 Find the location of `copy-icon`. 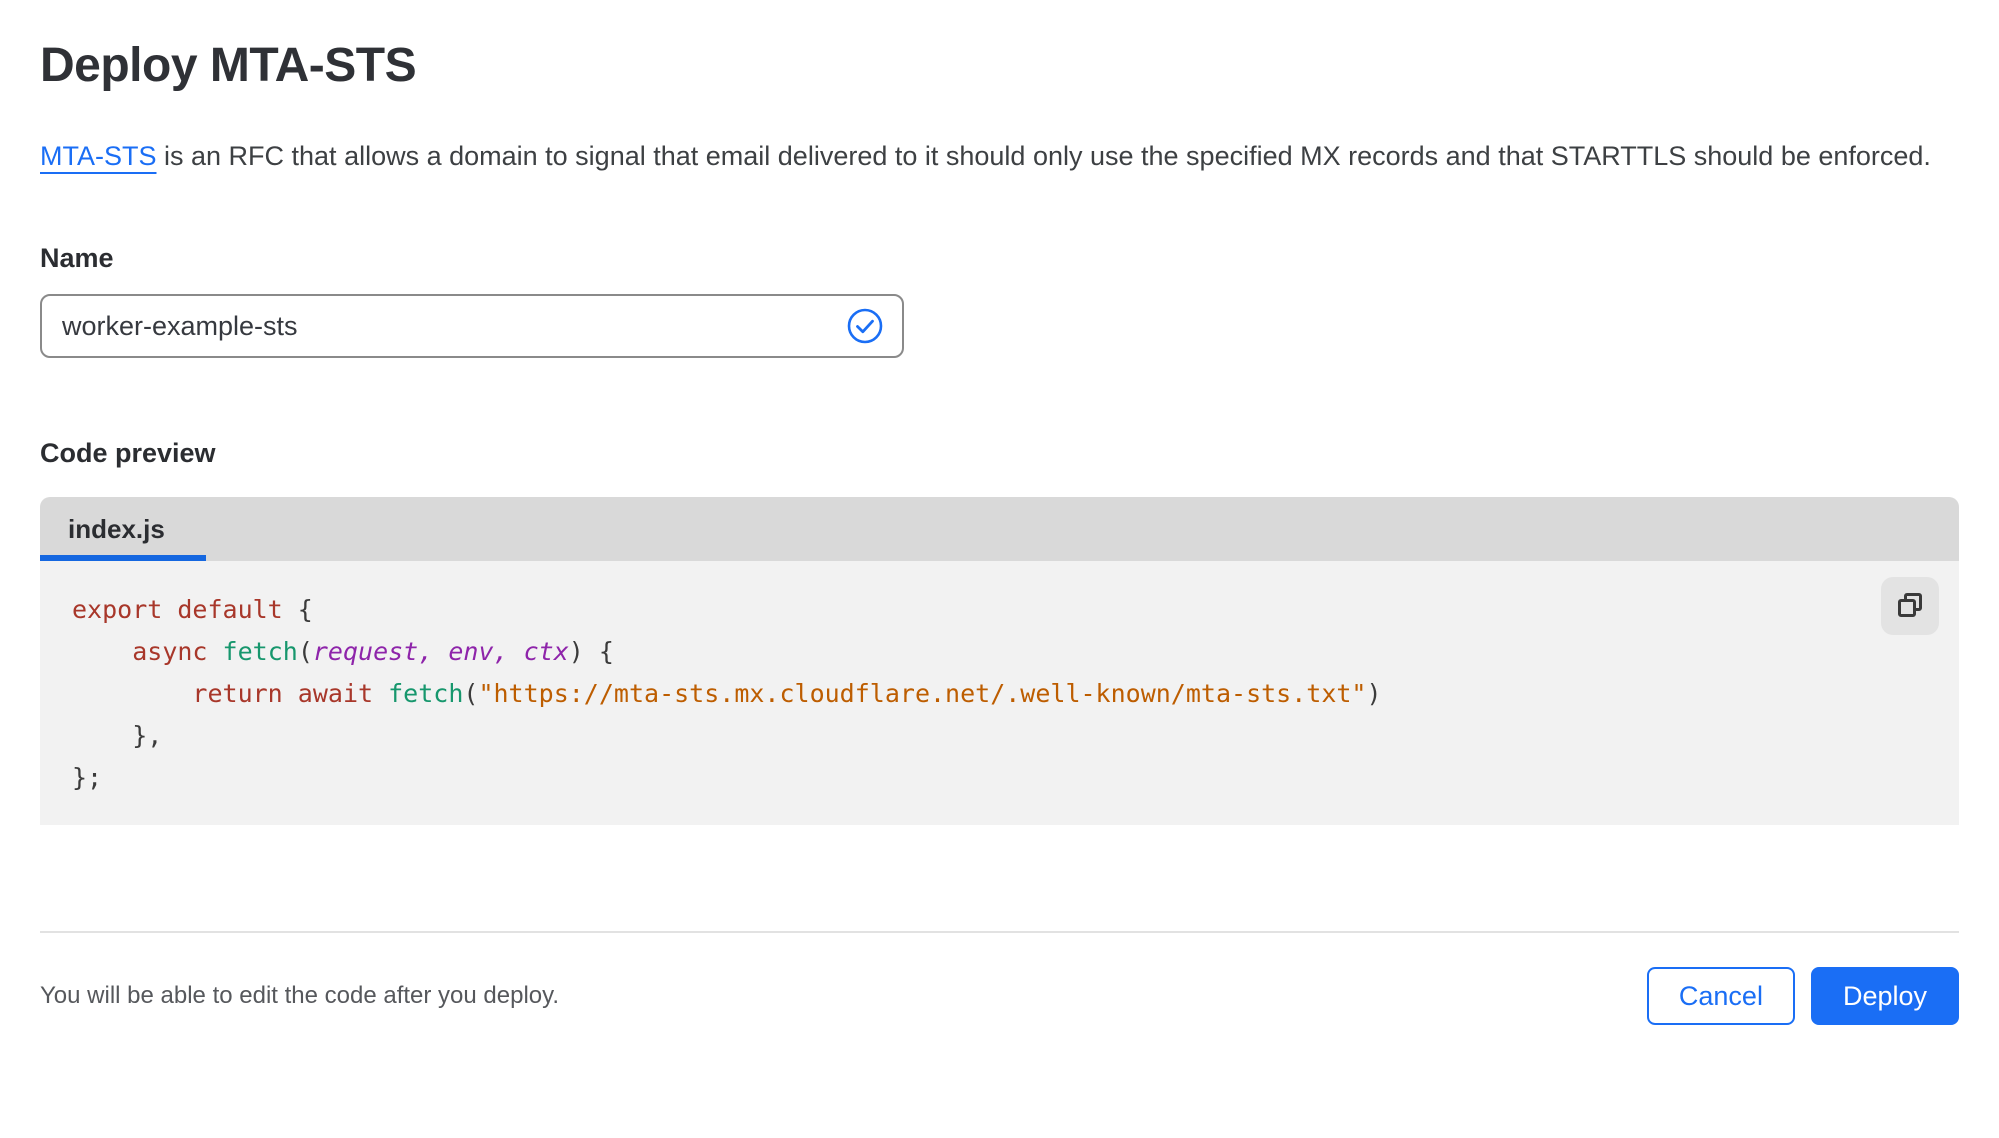

copy-icon is located at coordinates (1910, 606).